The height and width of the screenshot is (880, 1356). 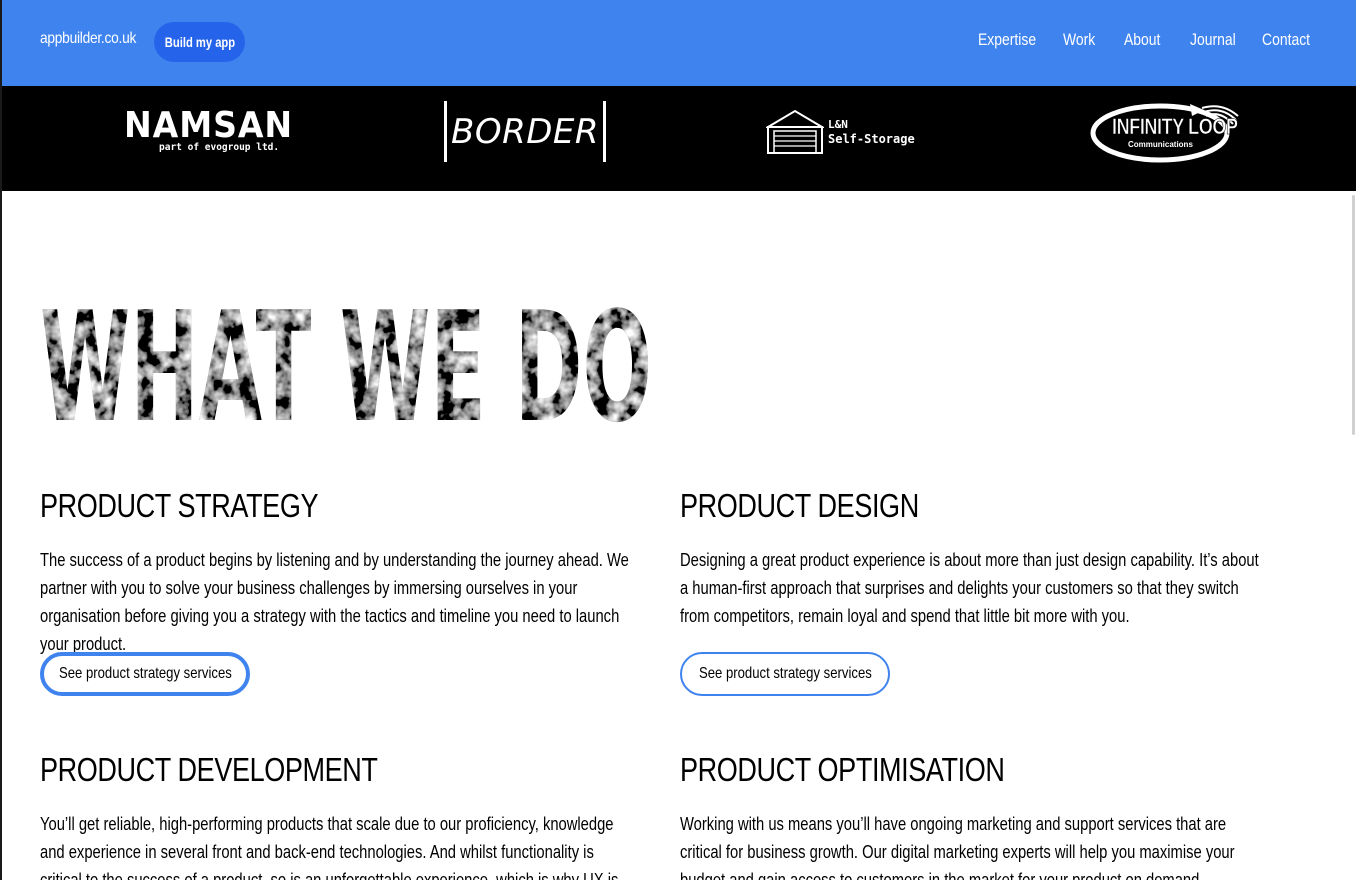 What do you see at coordinates (785, 674) in the screenshot?
I see `see-product-design-services-button: See product strategy services` at bounding box center [785, 674].